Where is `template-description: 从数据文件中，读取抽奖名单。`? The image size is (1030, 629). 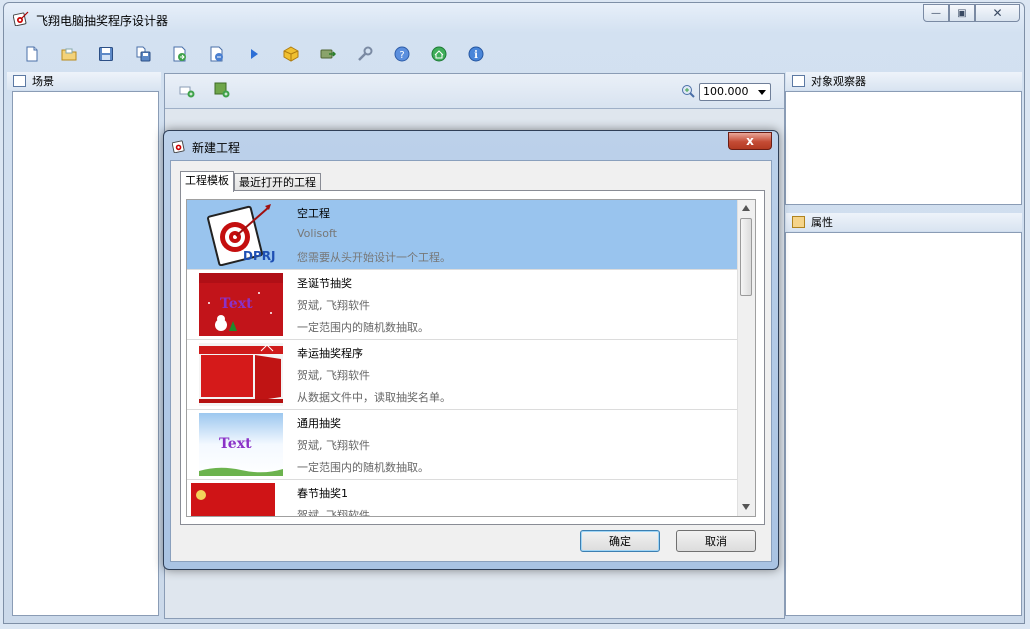 template-description: 从数据文件中，读取抽奖名单。 is located at coordinates (374, 397).